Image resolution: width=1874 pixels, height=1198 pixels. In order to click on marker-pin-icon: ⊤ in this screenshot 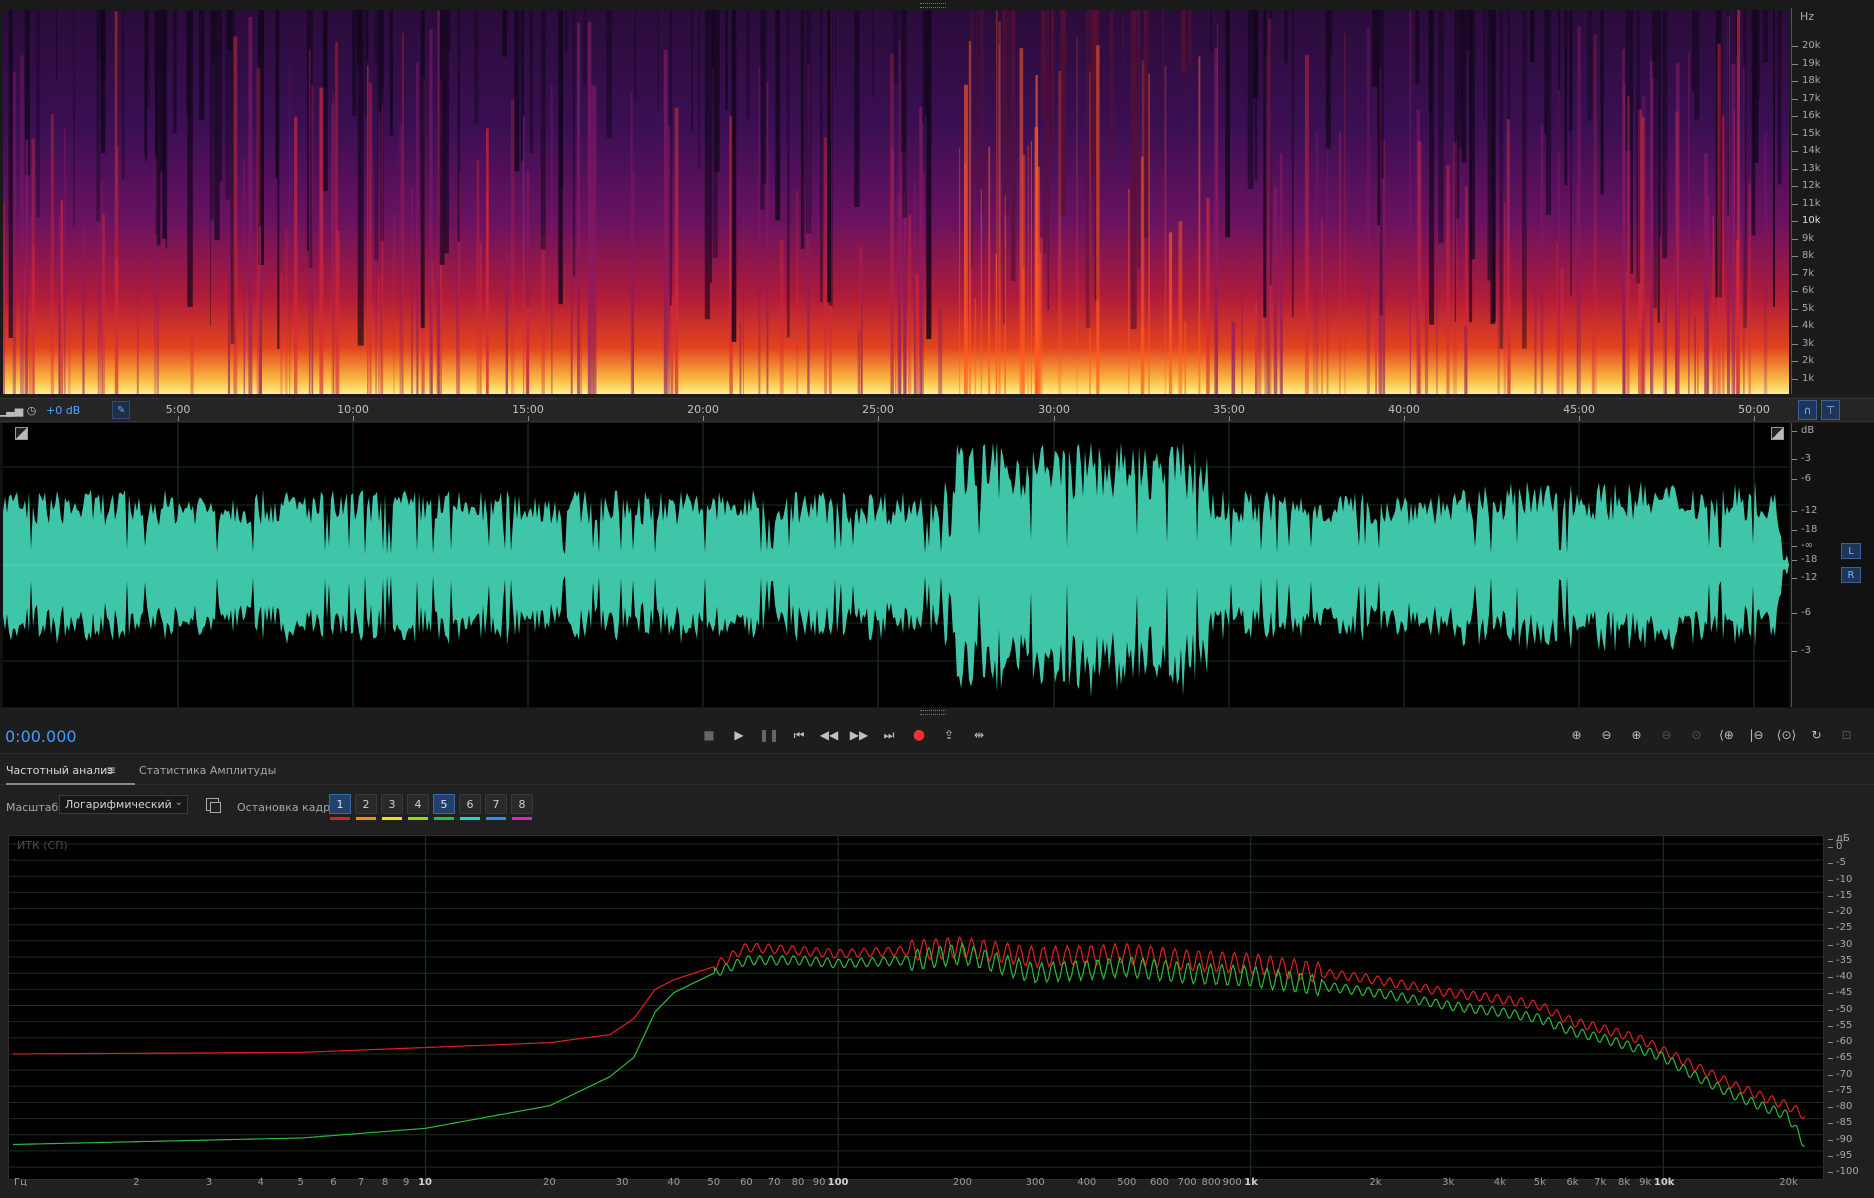, I will do `click(1830, 410)`.